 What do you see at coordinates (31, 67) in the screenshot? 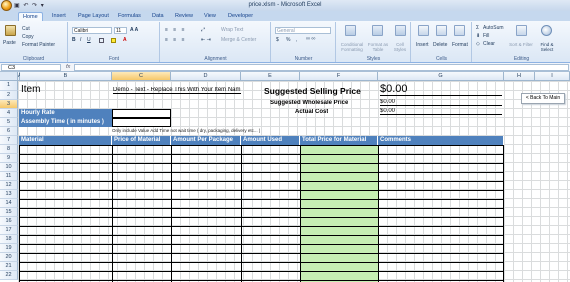
I see `name-box: C3` at bounding box center [31, 67].